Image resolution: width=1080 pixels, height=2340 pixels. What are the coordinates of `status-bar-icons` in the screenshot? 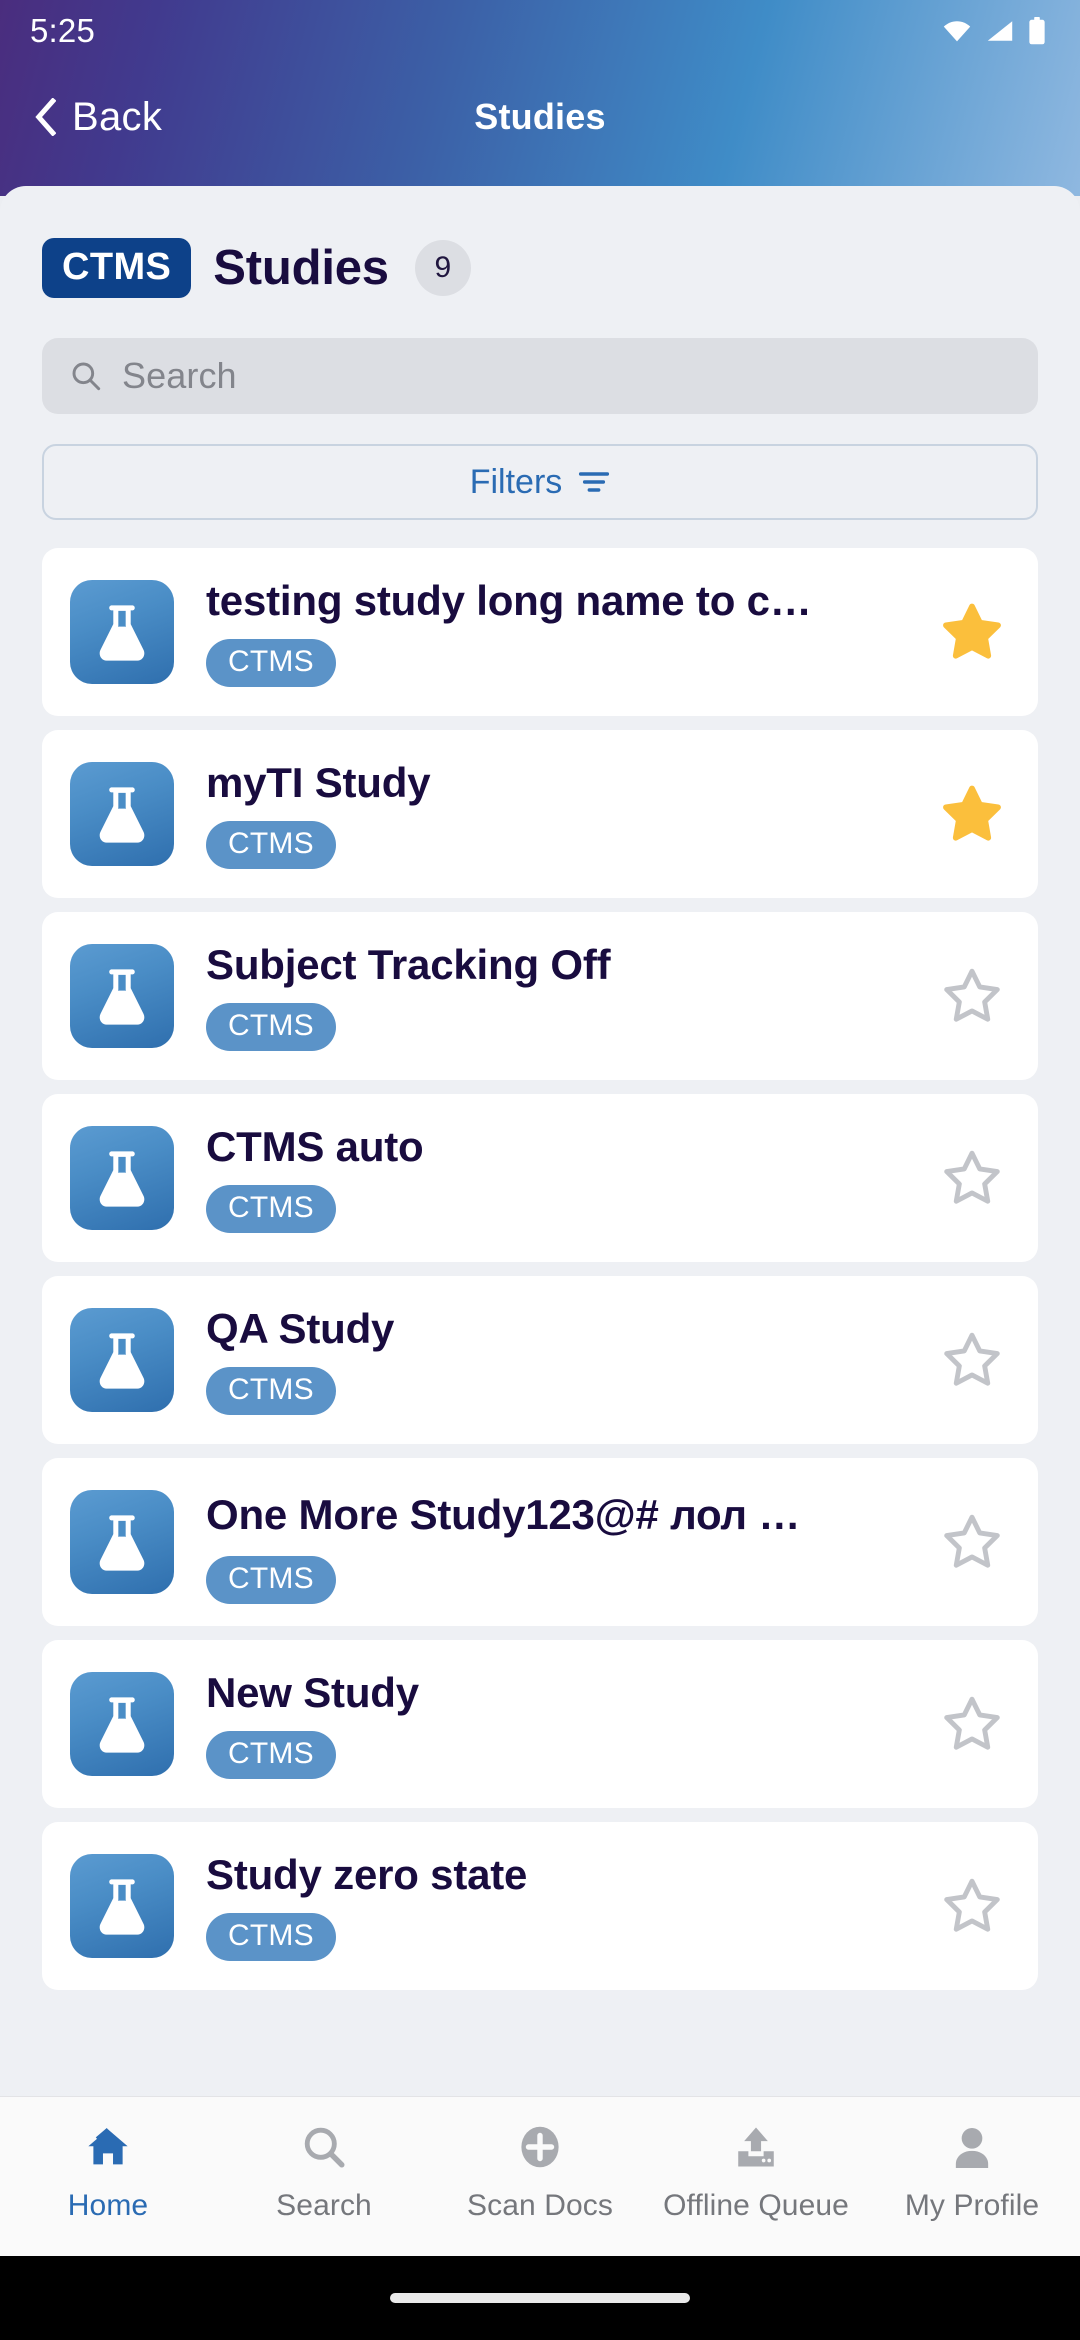 It's located at (994, 31).